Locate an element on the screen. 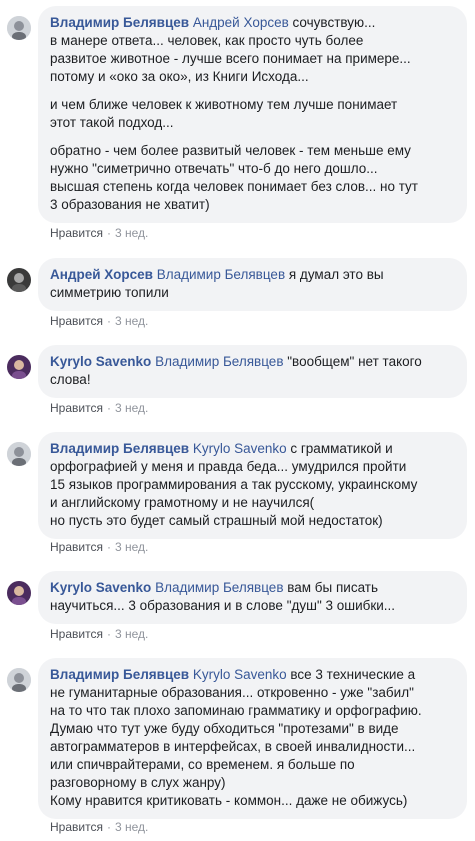  text-line: с грамматикой и is located at coordinates (339, 448).